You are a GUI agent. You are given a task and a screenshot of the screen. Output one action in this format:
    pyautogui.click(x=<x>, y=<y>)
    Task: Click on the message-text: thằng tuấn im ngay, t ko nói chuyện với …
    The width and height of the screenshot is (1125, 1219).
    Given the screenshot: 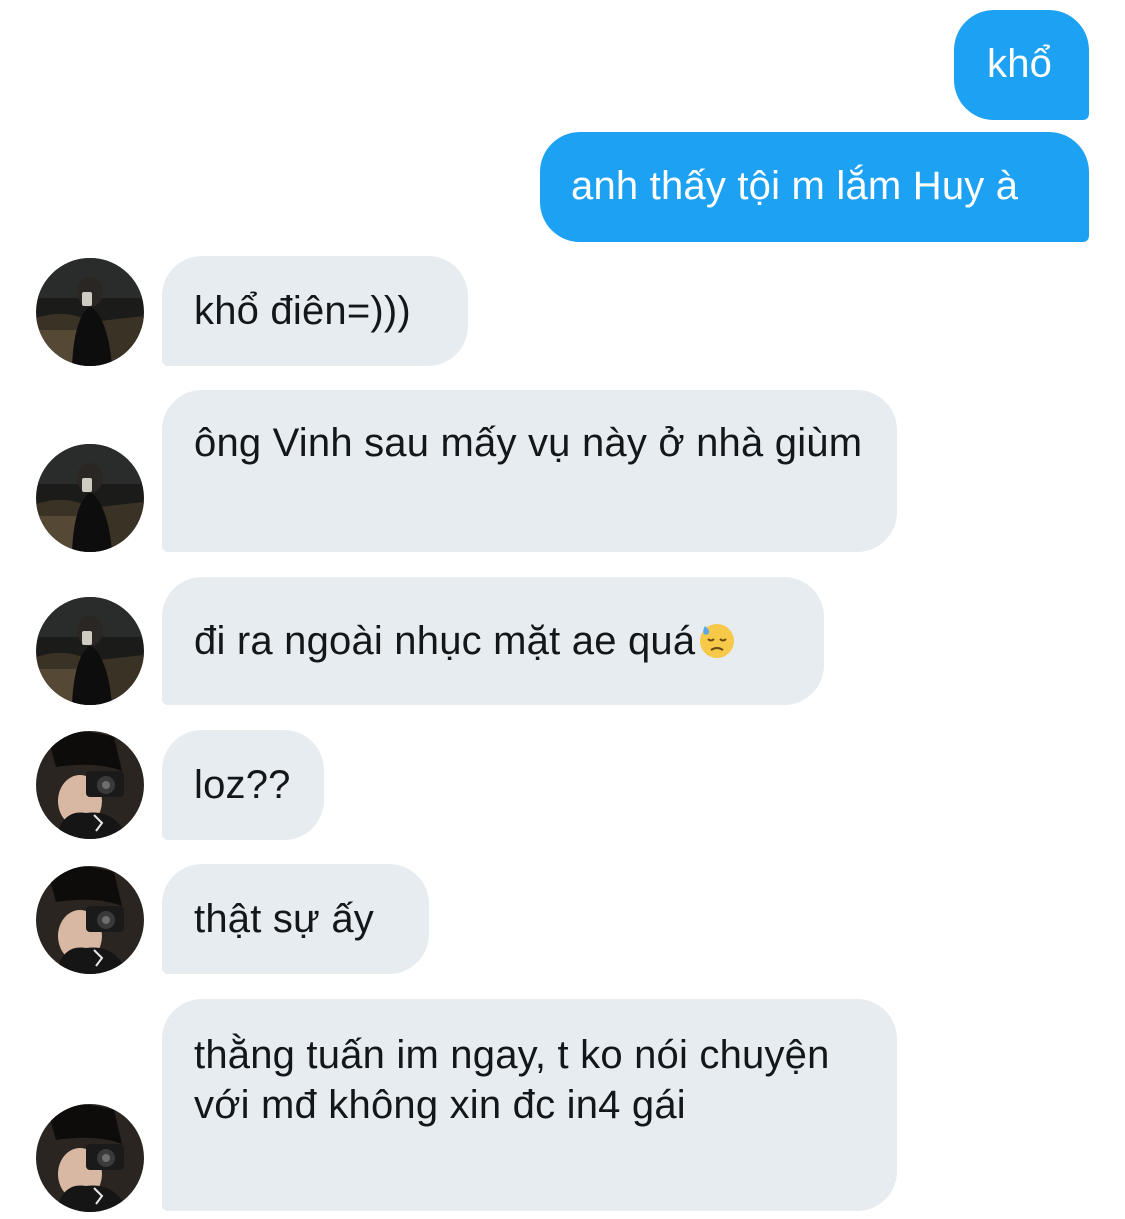 What is the action you would take?
    pyautogui.click(x=512, y=1080)
    